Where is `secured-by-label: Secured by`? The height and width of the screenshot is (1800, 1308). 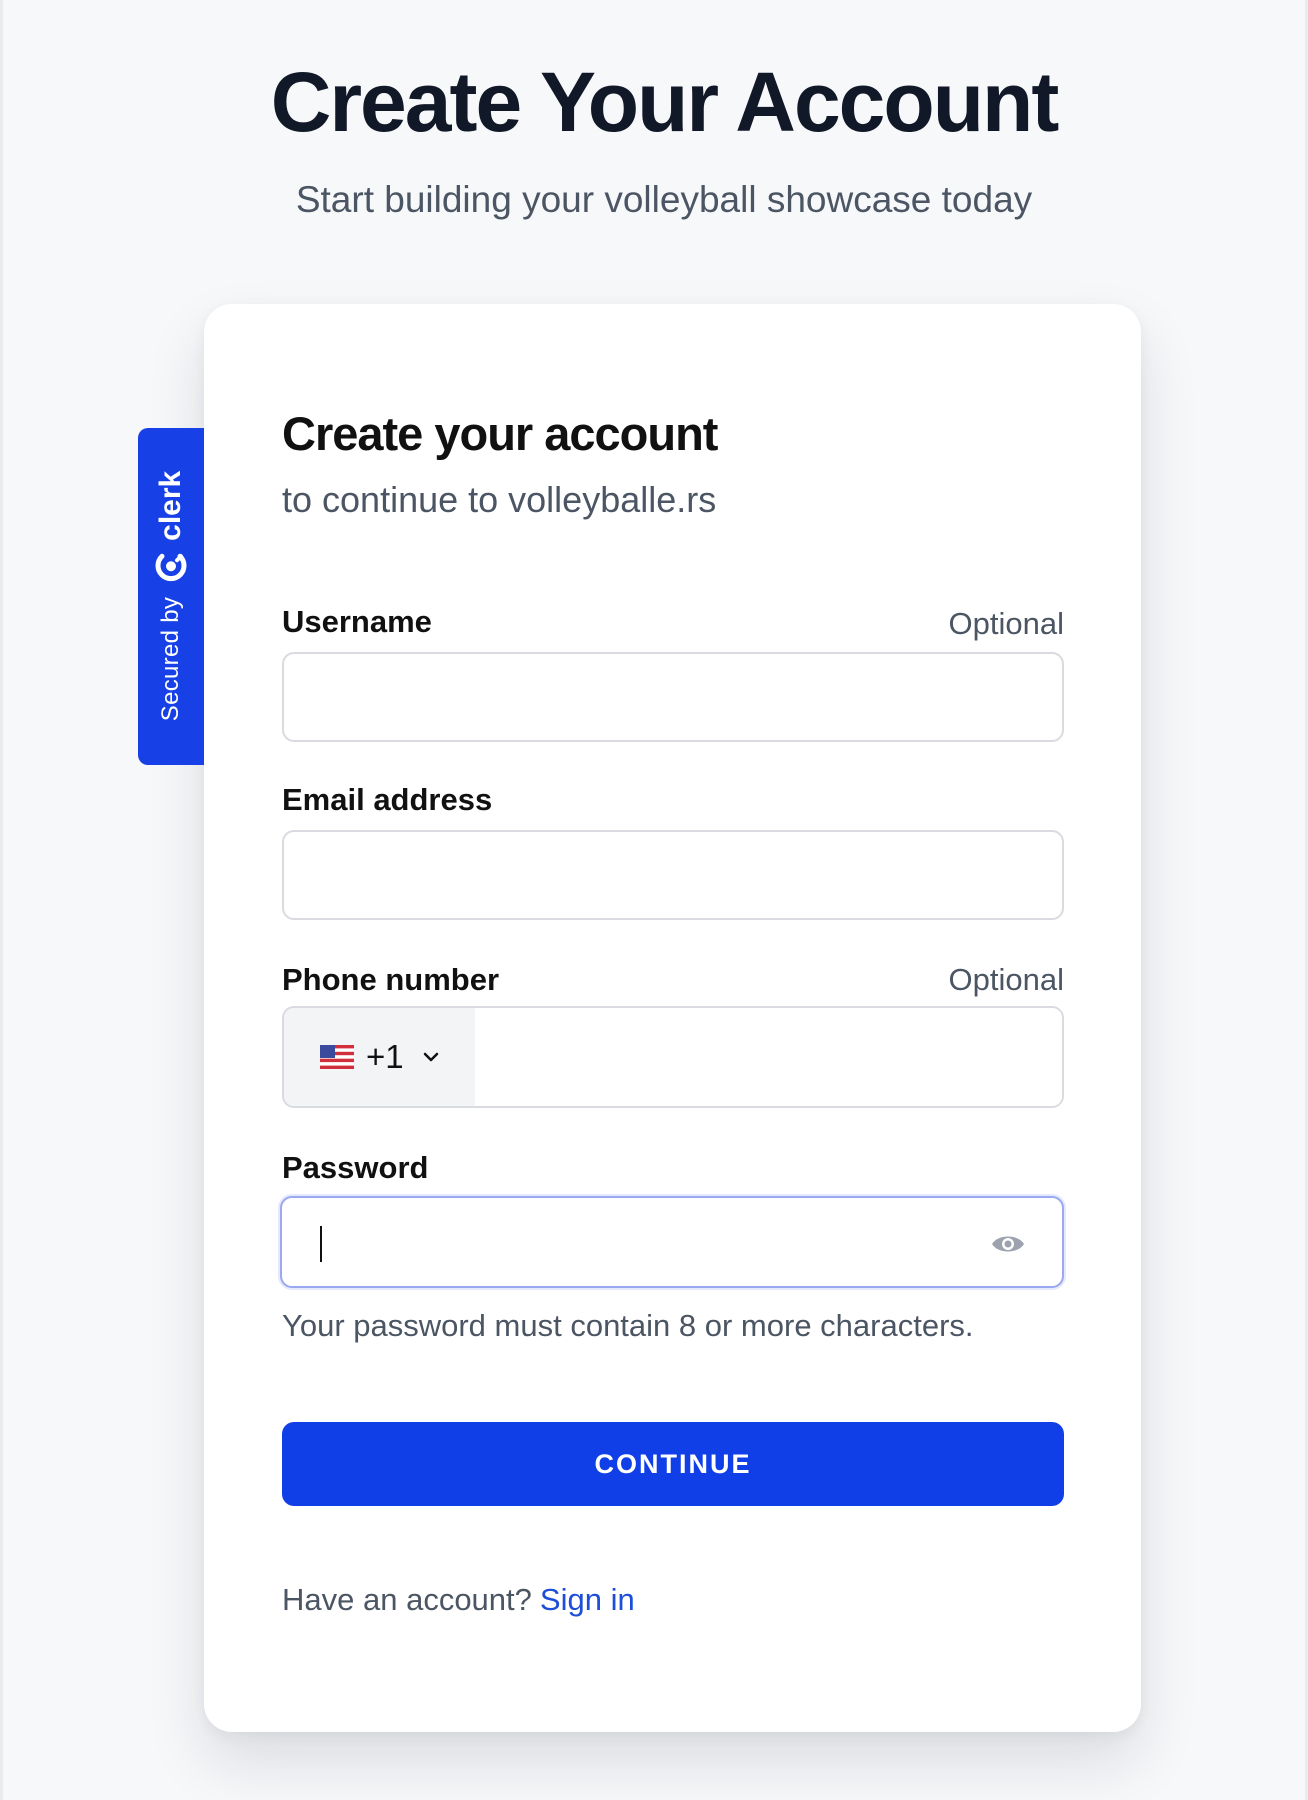
secured-by-label: Secured by is located at coordinates (170, 659).